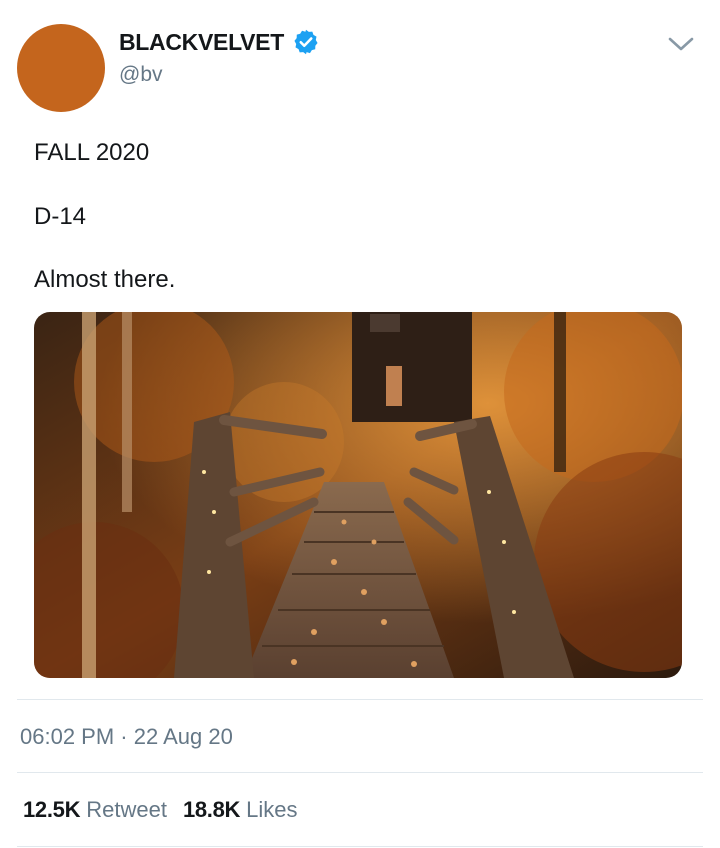  Describe the element at coordinates (60, 216) in the screenshot. I see `tweet-text-line: D-14` at that location.